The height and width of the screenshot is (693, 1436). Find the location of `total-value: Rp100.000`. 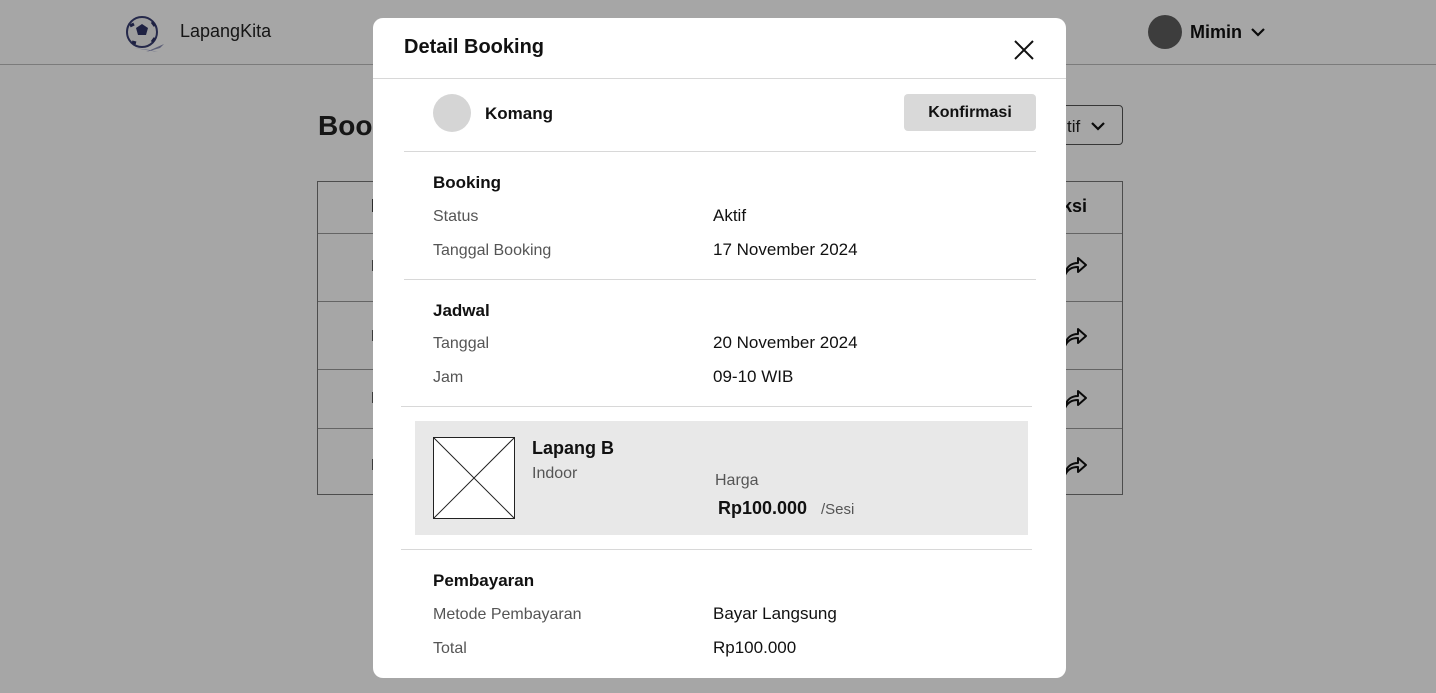

total-value: Rp100.000 is located at coordinates (755, 647).